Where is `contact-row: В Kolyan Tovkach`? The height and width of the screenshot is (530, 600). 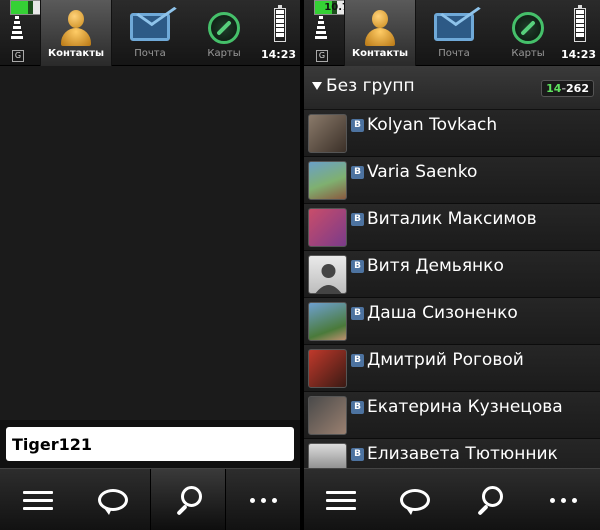
contact-row: В Kolyan Tovkach is located at coordinates (452, 133).